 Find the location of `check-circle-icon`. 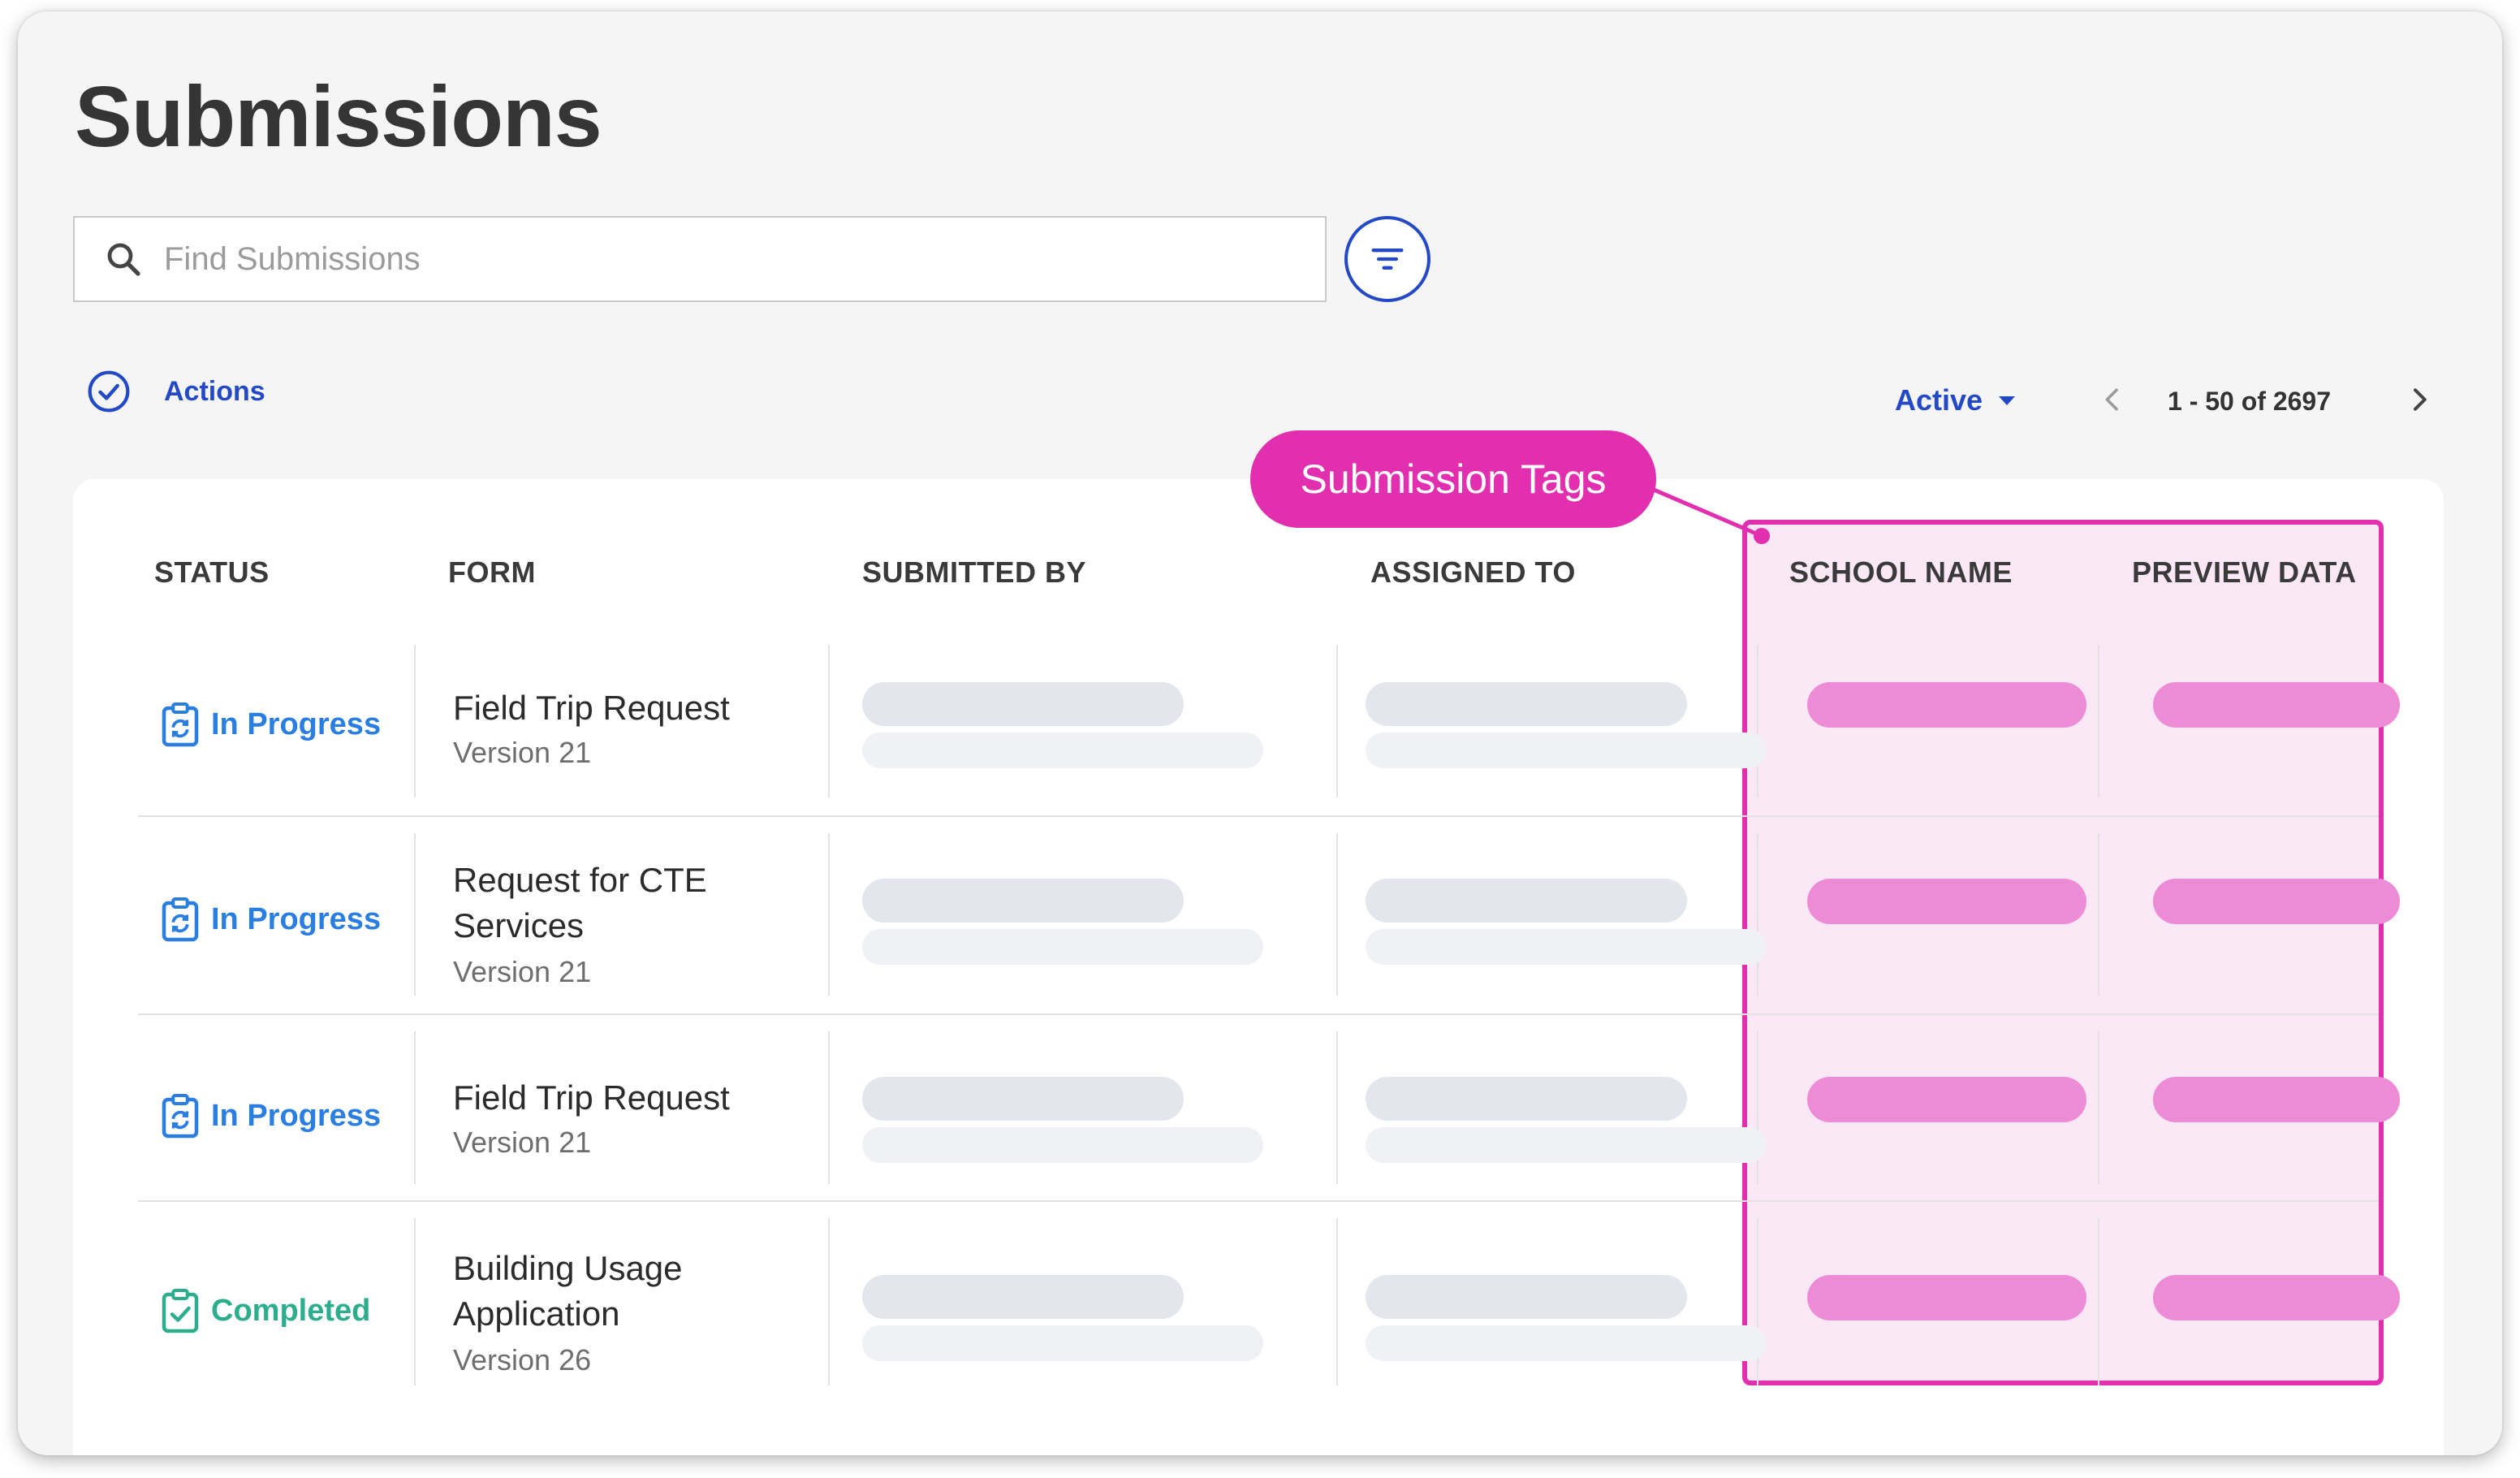

check-circle-icon is located at coordinates (109, 391).